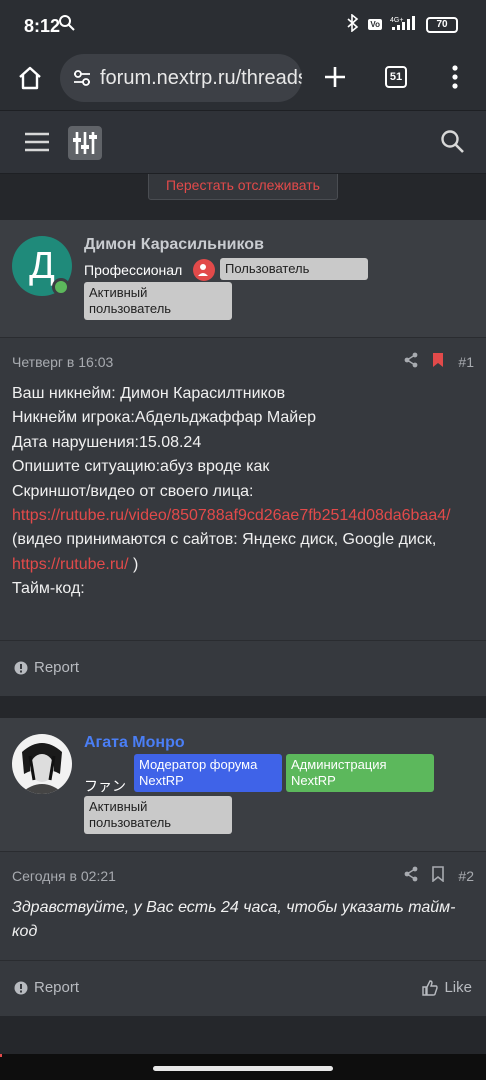 The height and width of the screenshot is (1080, 486). Describe the element at coordinates (396, 20) in the screenshot. I see `net-label: 4G+` at that location.